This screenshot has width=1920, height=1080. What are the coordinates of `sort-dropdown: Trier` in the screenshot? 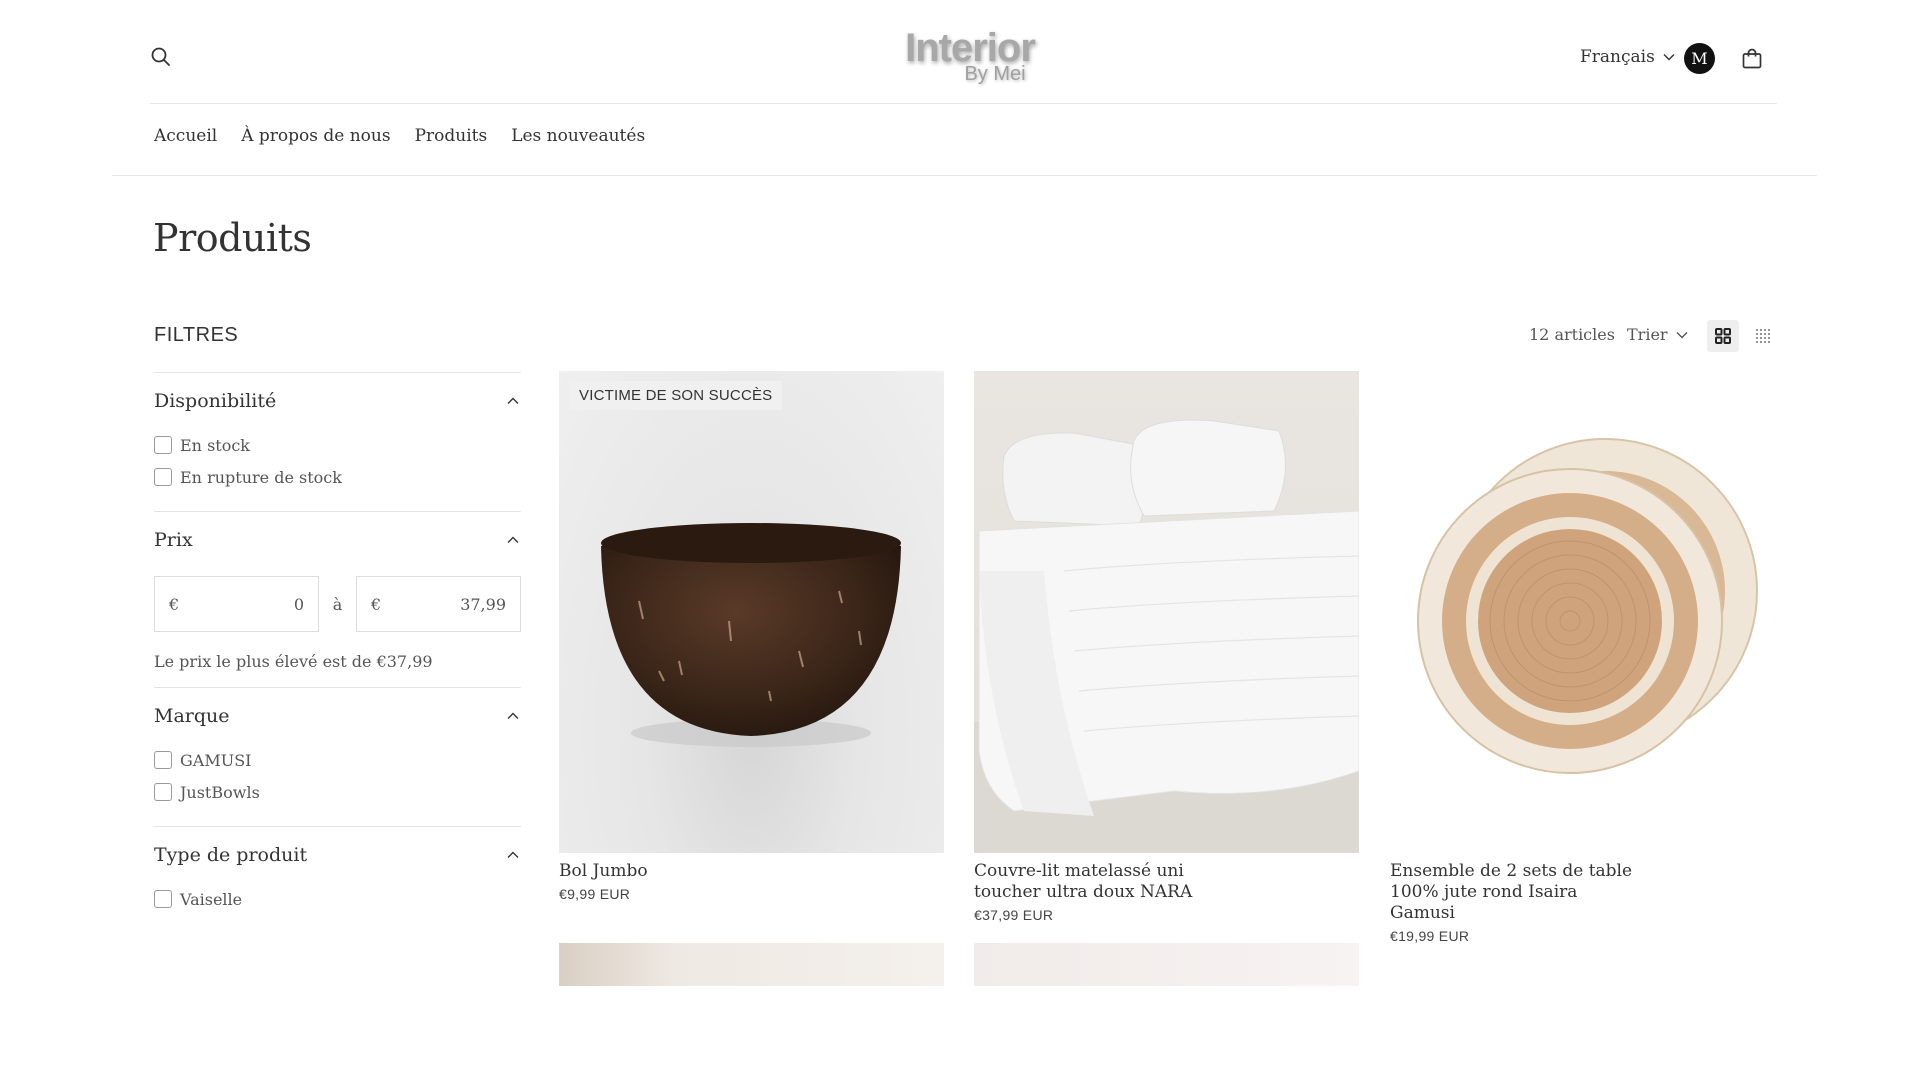 It's located at (1657, 334).